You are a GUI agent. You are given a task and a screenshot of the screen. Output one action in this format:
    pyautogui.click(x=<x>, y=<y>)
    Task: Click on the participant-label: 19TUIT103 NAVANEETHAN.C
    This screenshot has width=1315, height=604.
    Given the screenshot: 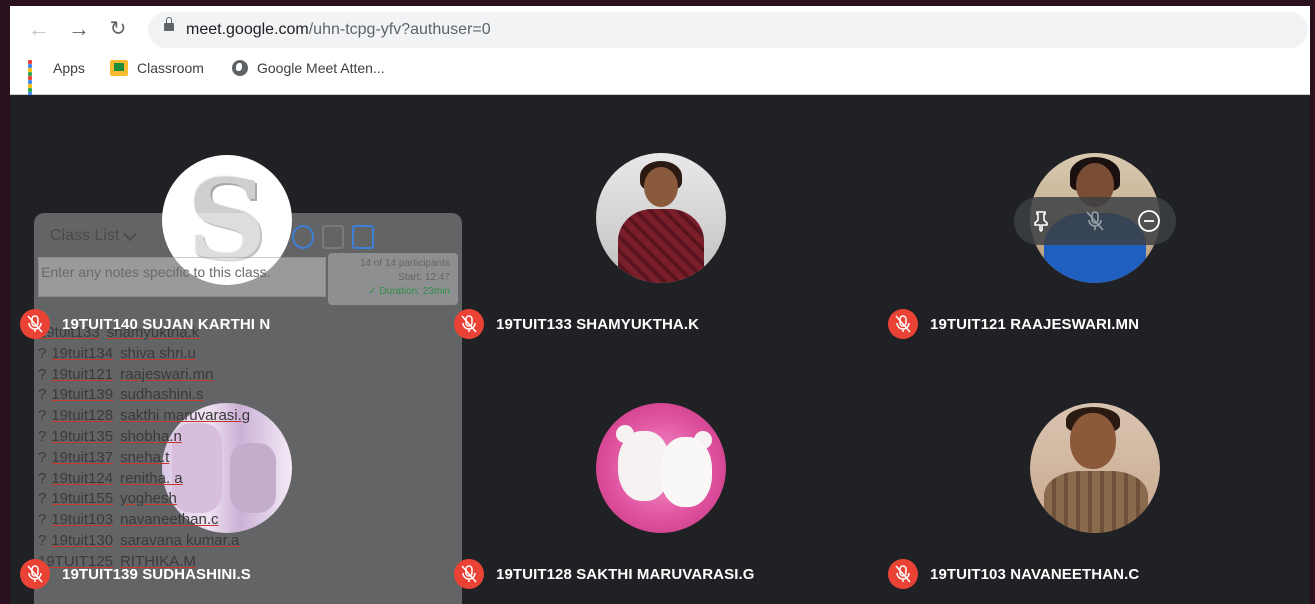 What is the action you would take?
    pyautogui.click(x=1013, y=574)
    